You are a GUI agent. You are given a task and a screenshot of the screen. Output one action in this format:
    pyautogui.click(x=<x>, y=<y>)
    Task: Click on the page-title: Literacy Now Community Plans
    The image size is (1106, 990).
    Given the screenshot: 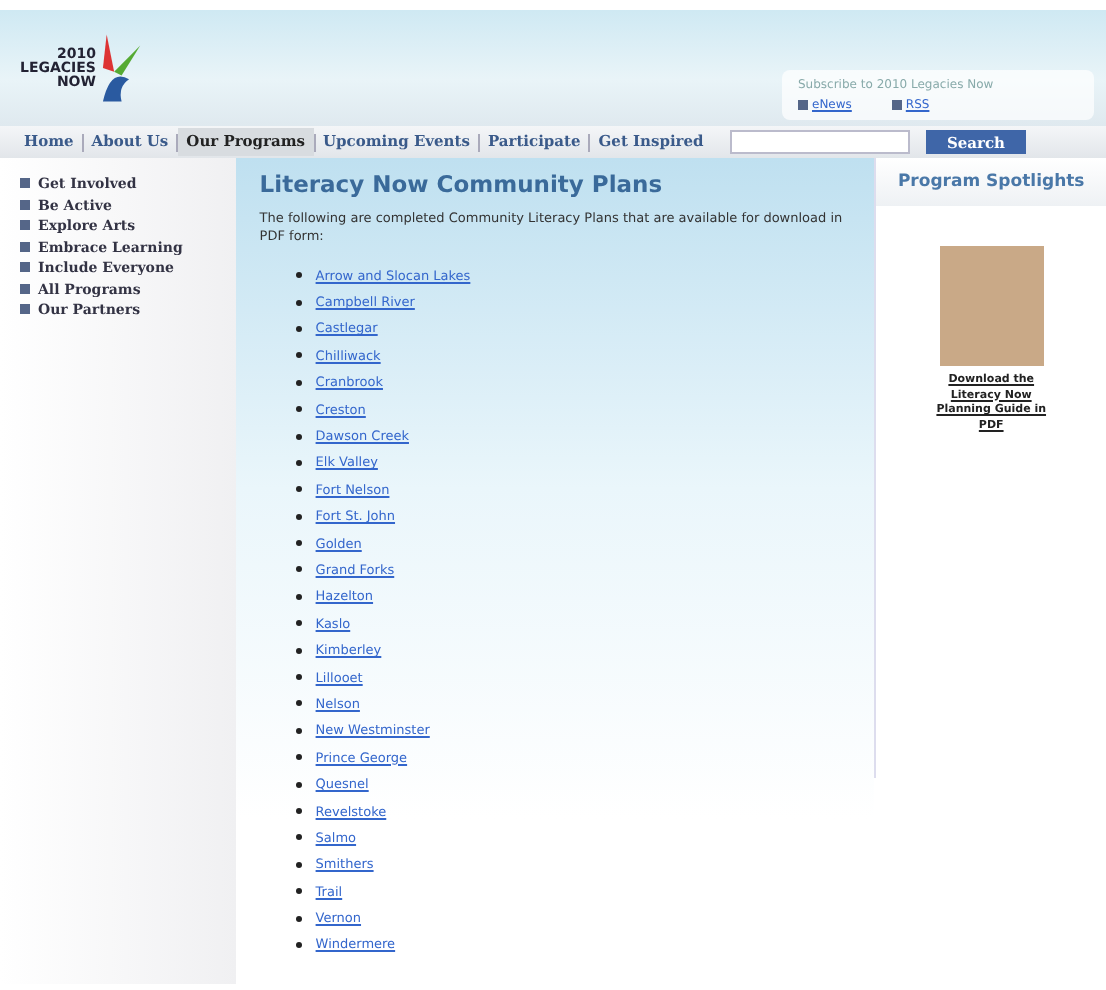 What is the action you would take?
    pyautogui.click(x=462, y=184)
    